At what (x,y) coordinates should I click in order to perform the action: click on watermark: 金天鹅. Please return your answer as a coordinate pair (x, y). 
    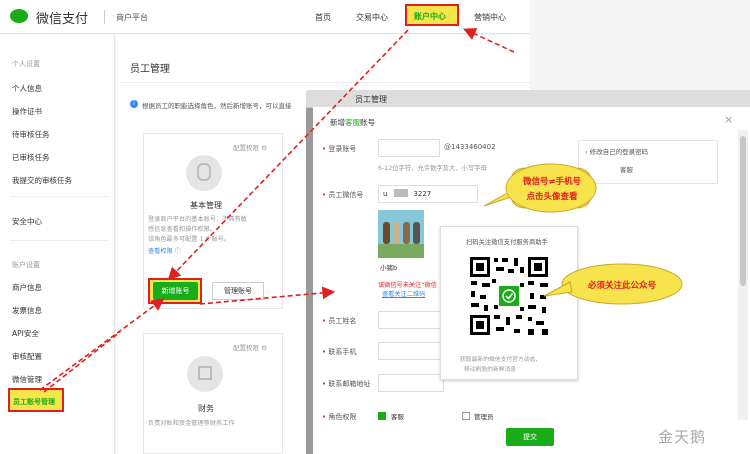
    Looking at the image, I should click on (682, 437).